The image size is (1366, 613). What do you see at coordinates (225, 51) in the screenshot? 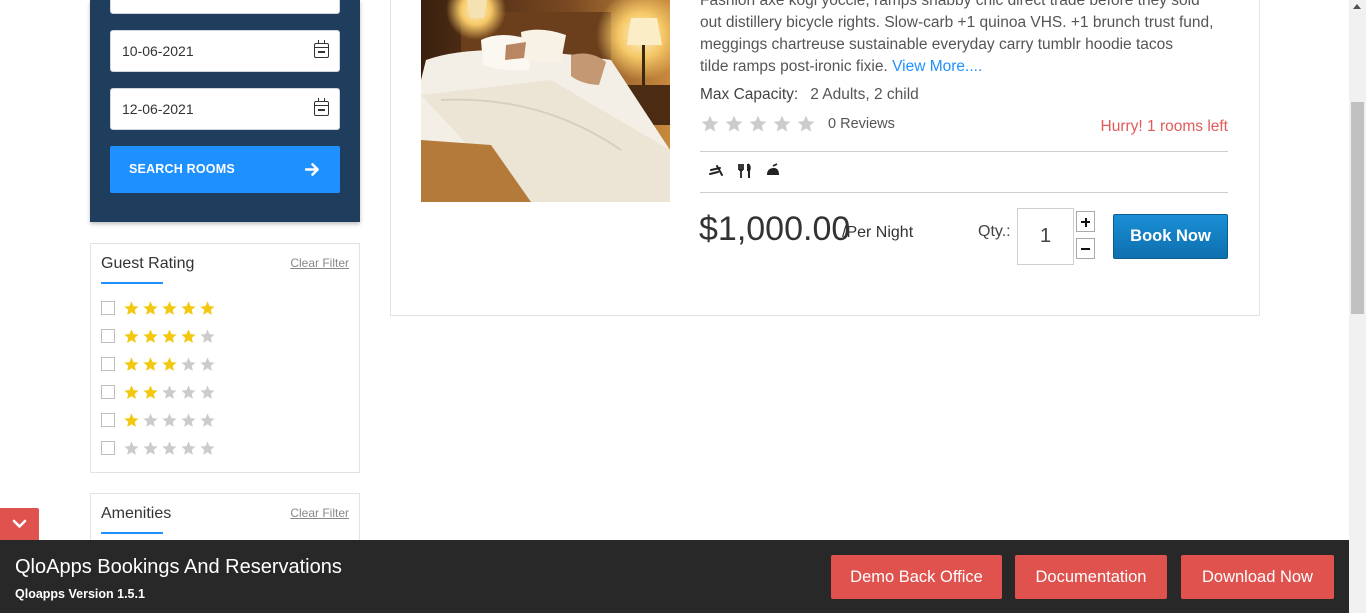
I see `check-in-field: 10-06-2021` at bounding box center [225, 51].